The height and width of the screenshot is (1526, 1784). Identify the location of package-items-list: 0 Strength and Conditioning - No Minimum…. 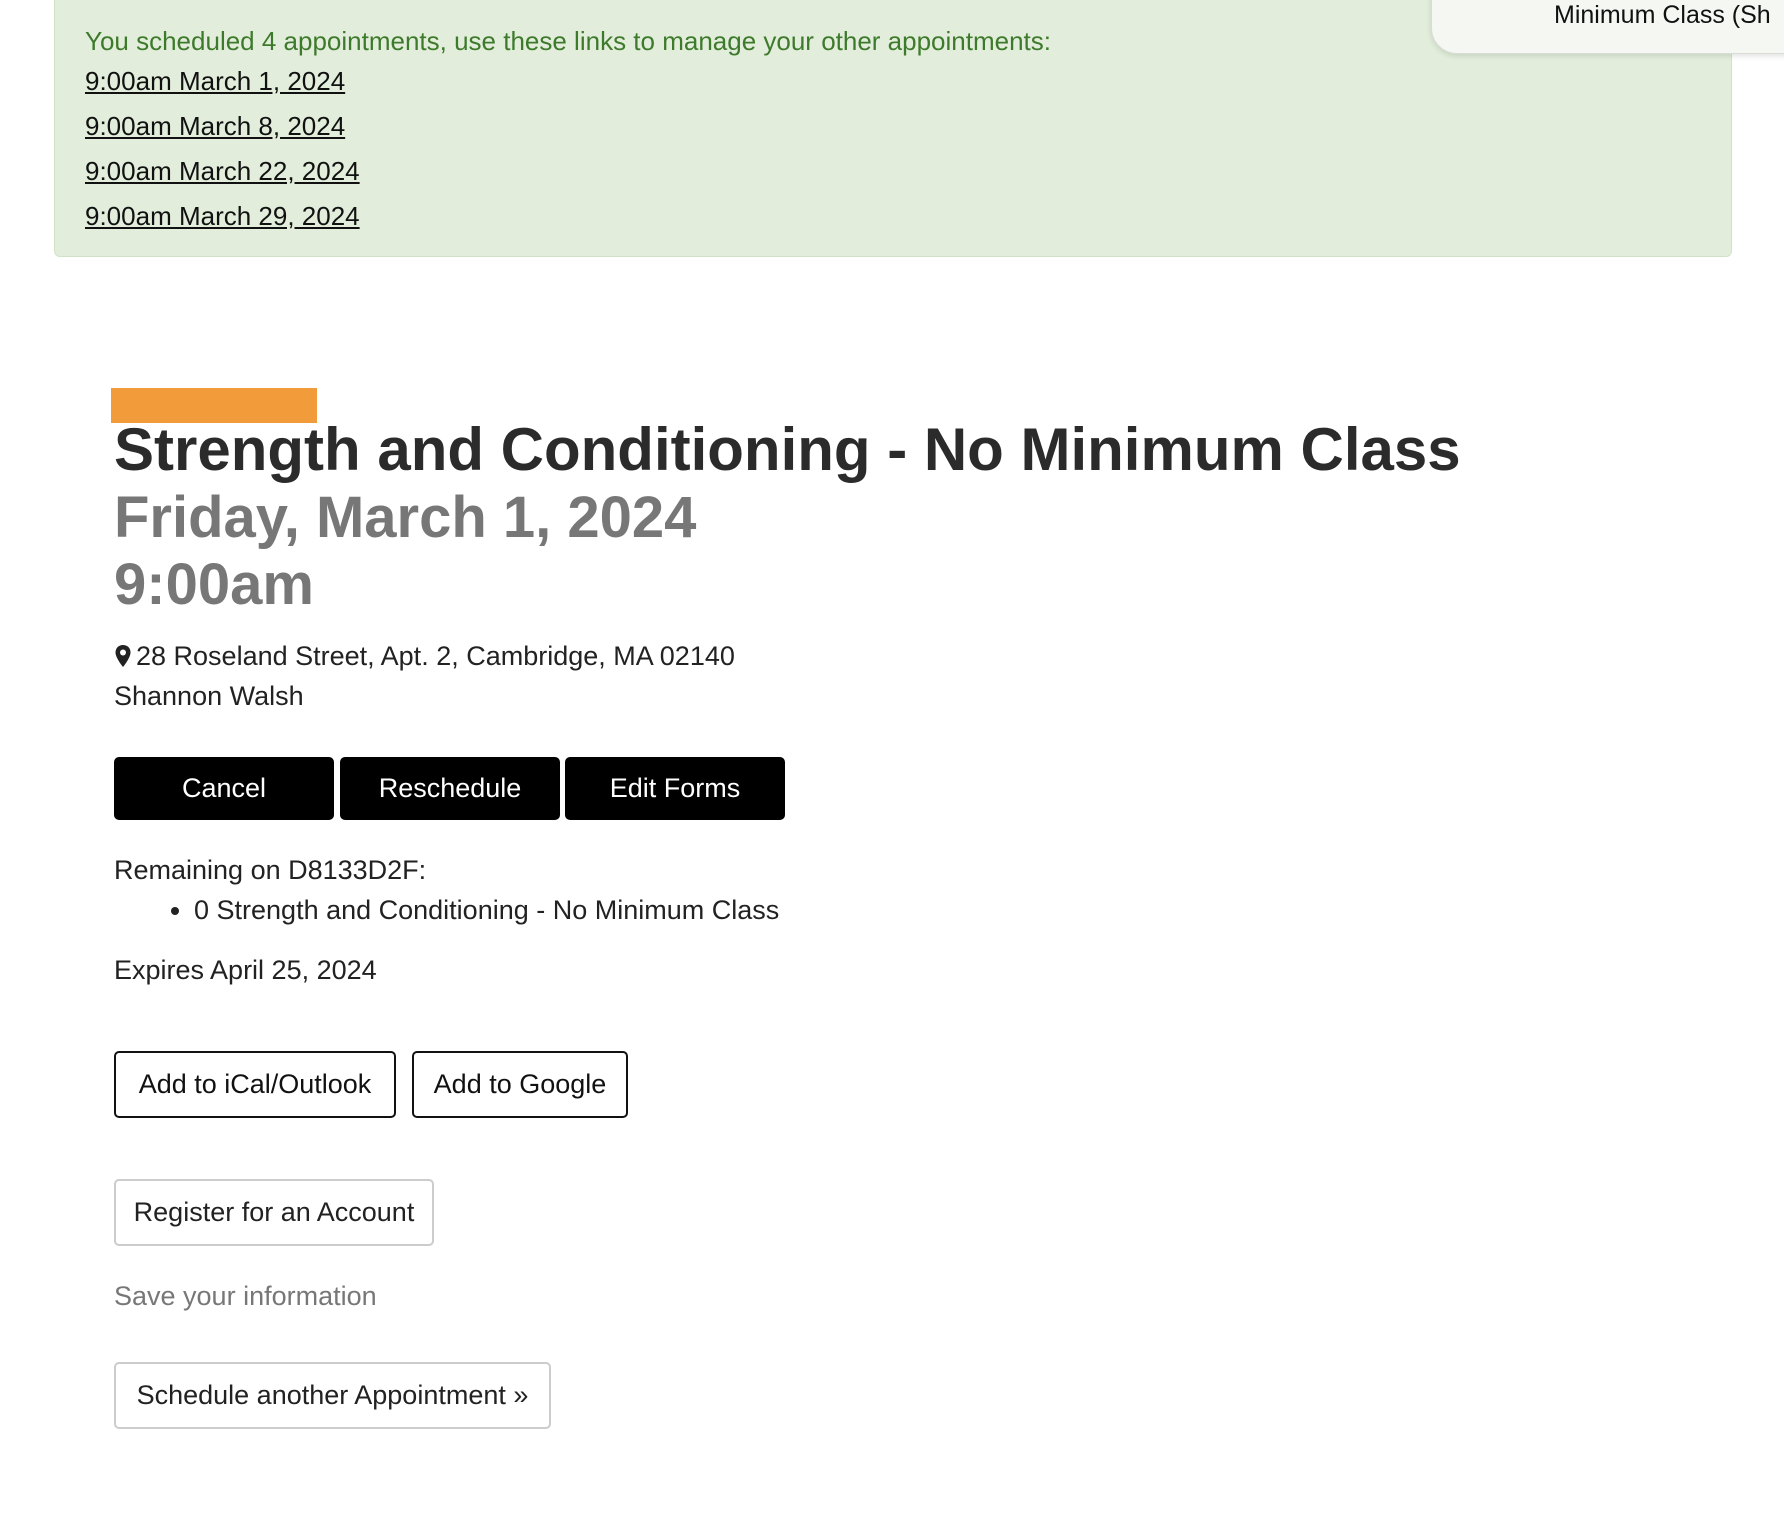
(446, 910).